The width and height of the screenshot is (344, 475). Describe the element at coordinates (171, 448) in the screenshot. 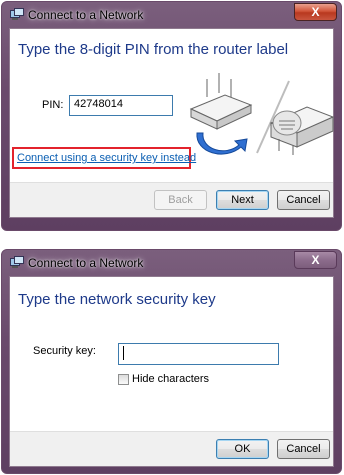

I see `button-bar: OK Cancel` at that location.